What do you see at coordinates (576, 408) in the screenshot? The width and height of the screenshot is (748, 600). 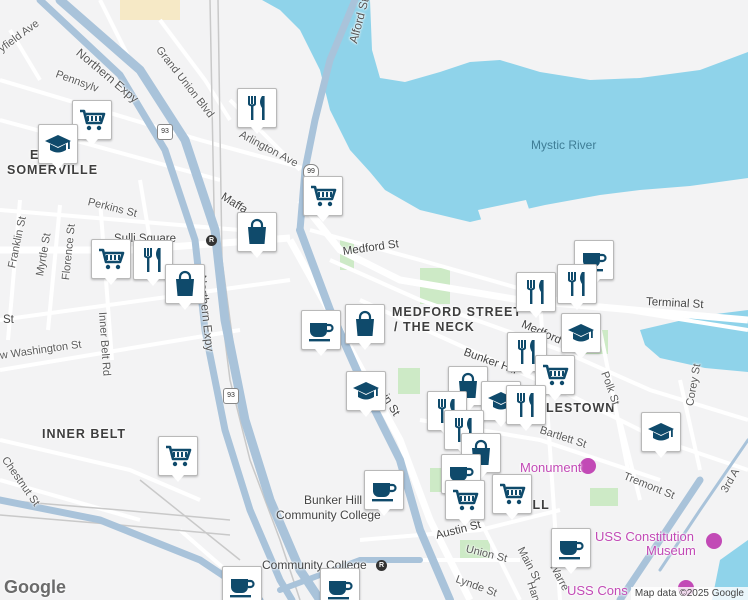 I see `charlestown-label: RLESTOWN` at bounding box center [576, 408].